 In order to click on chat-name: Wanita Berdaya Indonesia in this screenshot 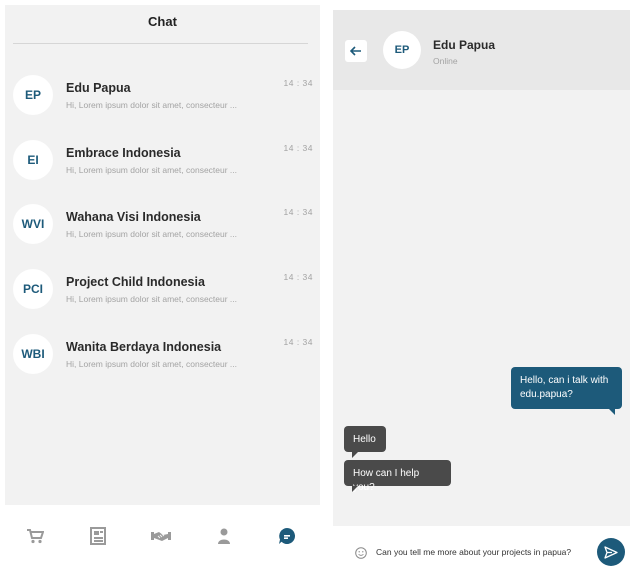, I will do `click(144, 347)`.